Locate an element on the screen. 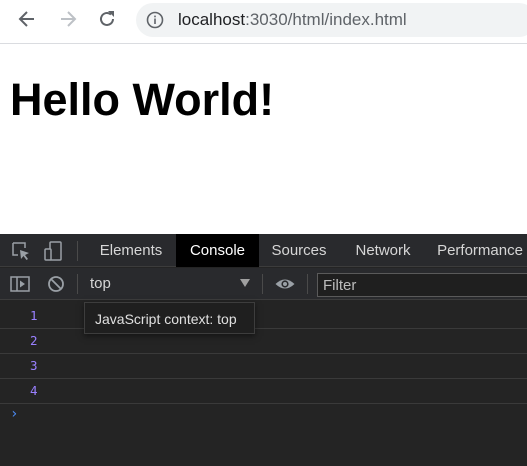  log-row: 1 is located at coordinates (263, 316).